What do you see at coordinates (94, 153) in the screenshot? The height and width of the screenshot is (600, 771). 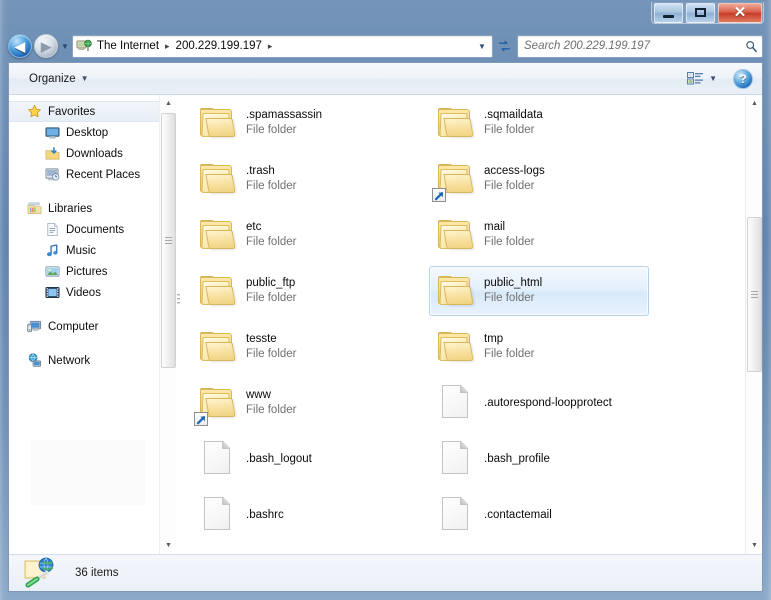 I see `sidebar-item-label: Downloads` at bounding box center [94, 153].